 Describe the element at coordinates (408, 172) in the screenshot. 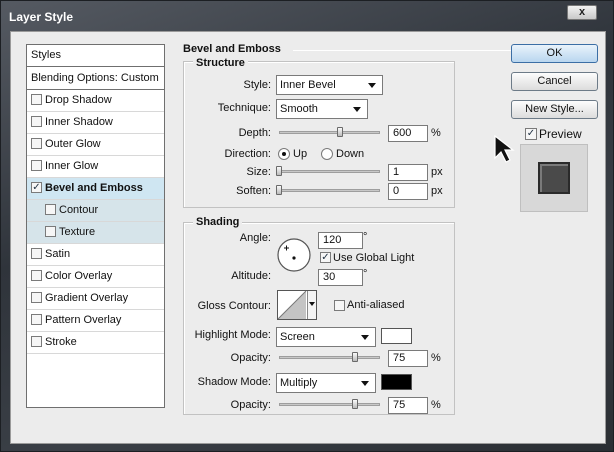

I see `size-input: 1` at that location.